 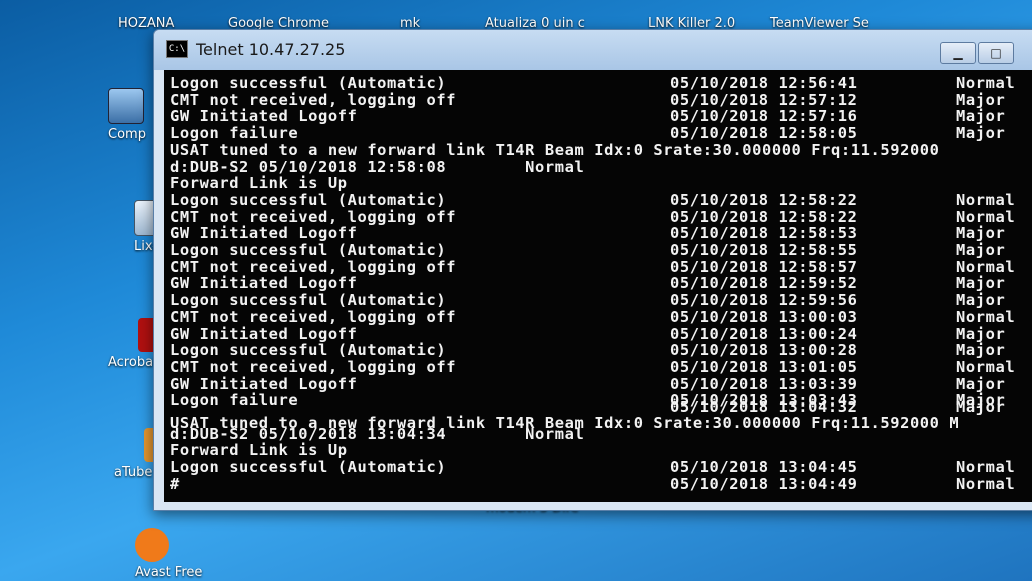 What do you see at coordinates (175, 483) in the screenshot?
I see `log-message: #` at bounding box center [175, 483].